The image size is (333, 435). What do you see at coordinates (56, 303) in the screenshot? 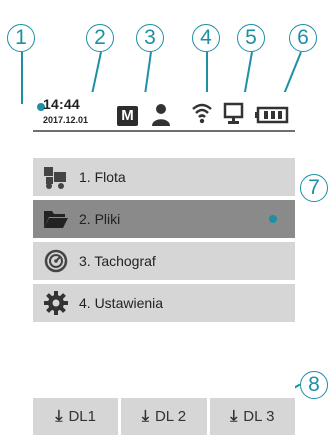
I see `gear-icon` at bounding box center [56, 303].